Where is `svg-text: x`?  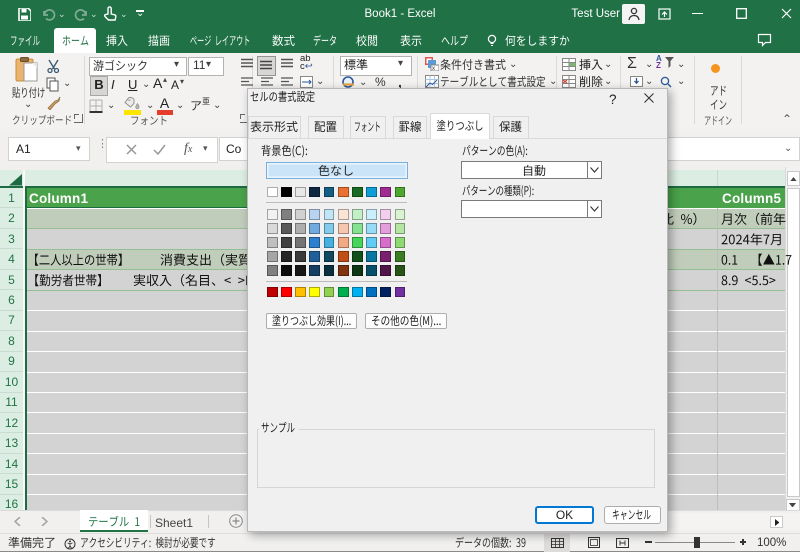 svg-text: x is located at coordinates (433, 68).